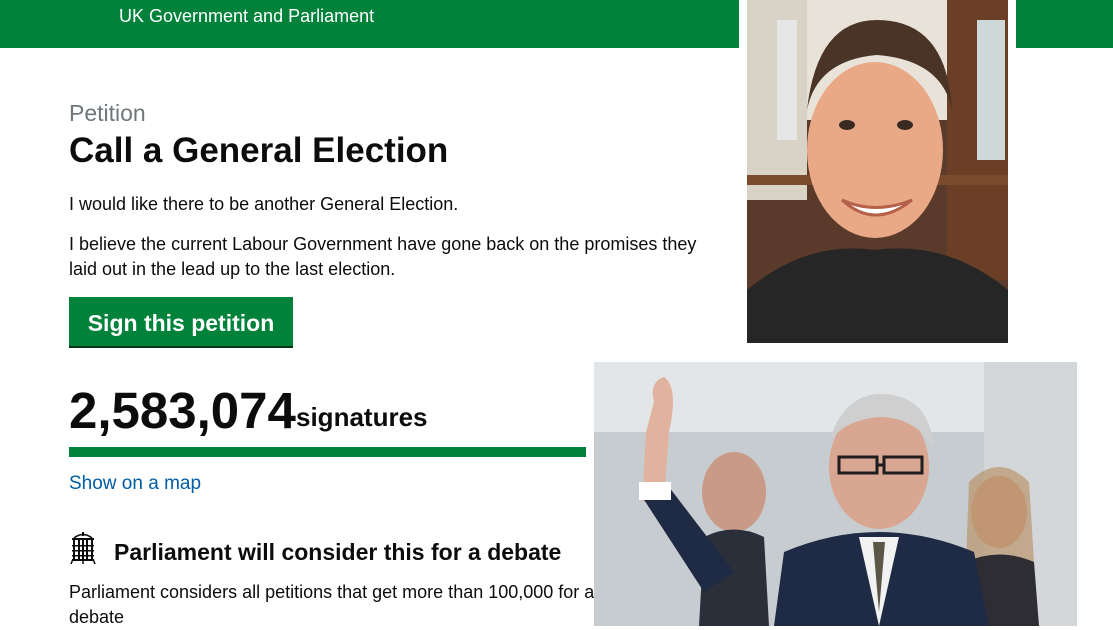 Image resolution: width=1113 pixels, height=630 pixels. What do you see at coordinates (83, 548) in the screenshot?
I see `portcullis-icon` at bounding box center [83, 548].